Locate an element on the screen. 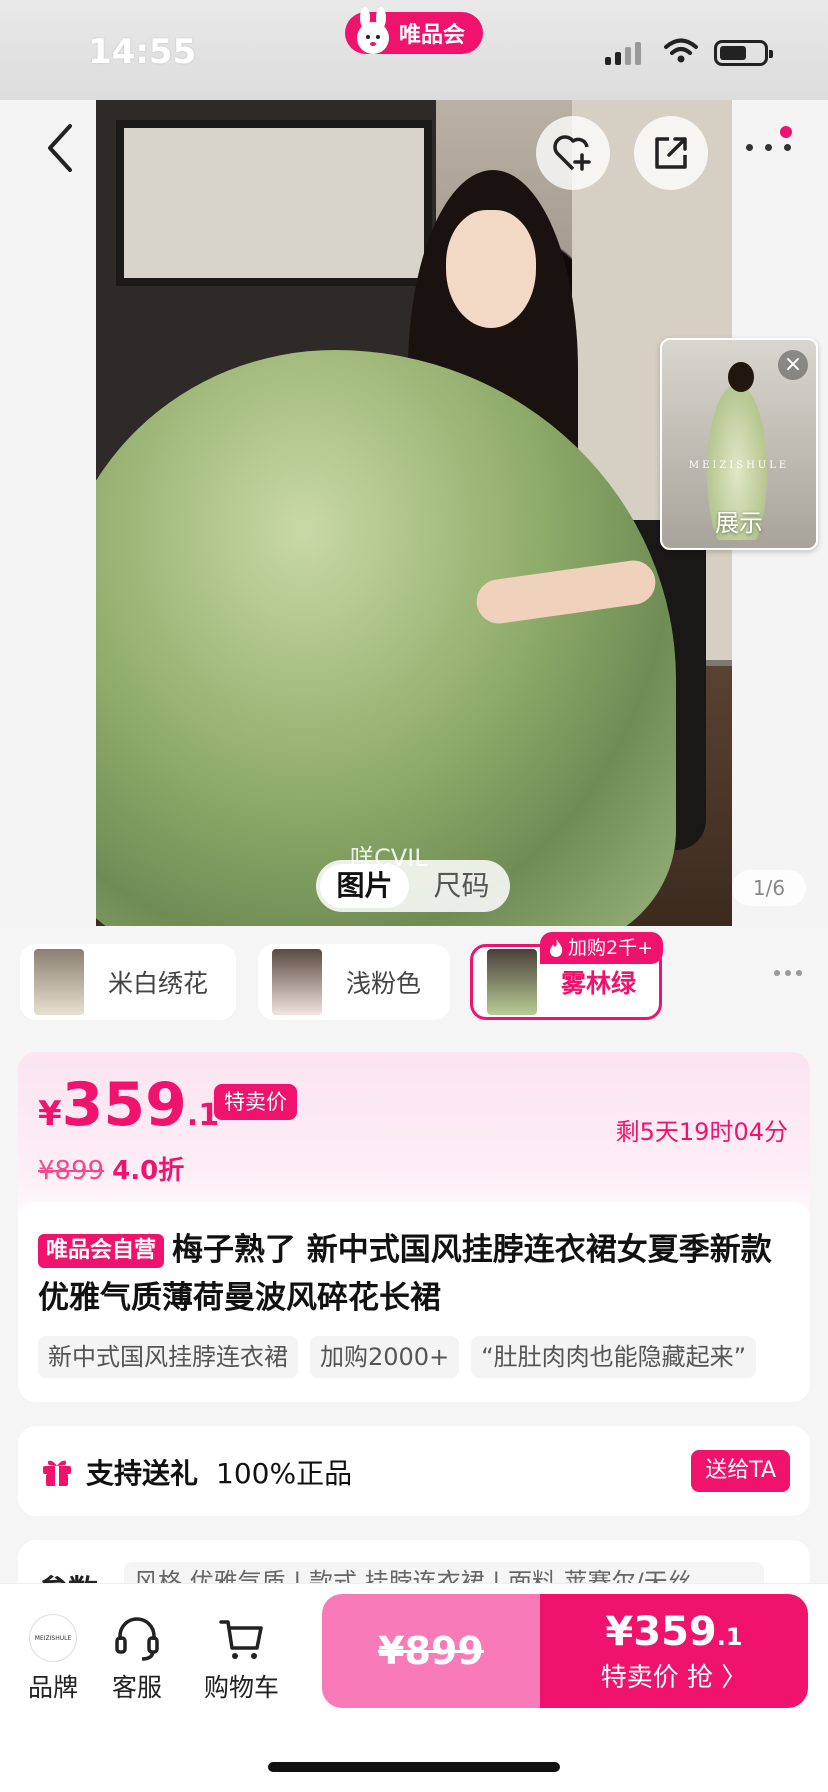  brand-label: 品牌 is located at coordinates (53, 1687).